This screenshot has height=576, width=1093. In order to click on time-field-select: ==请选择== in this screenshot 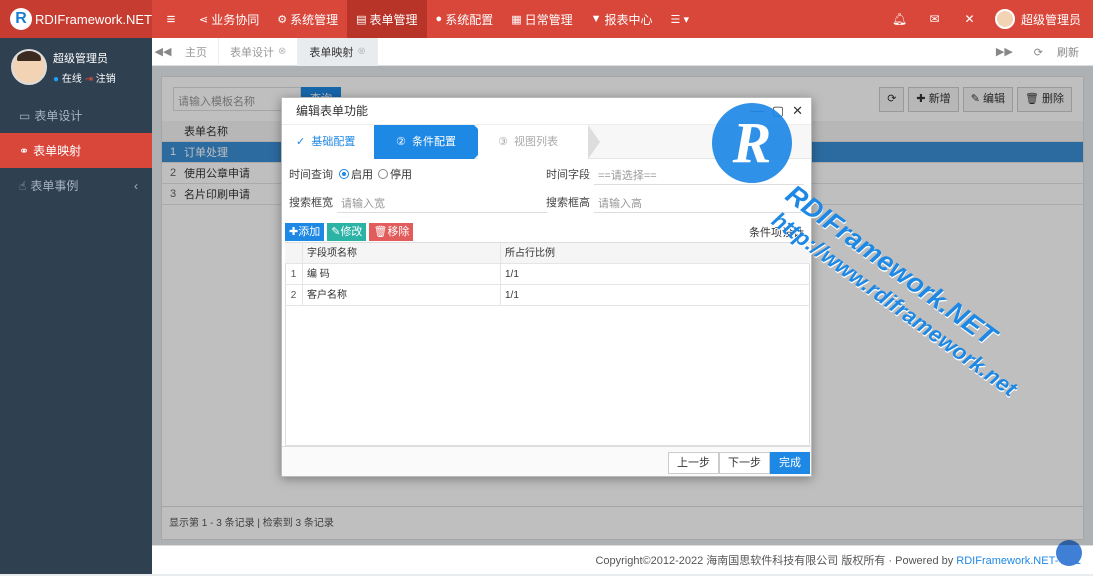, I will do `click(699, 174)`.